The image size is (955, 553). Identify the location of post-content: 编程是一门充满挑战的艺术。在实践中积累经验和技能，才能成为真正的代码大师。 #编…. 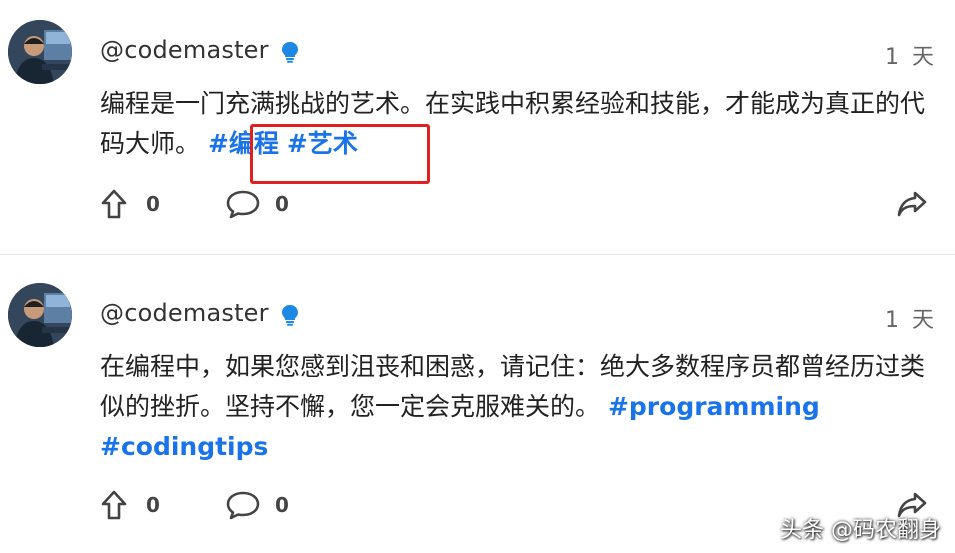
(515, 124).